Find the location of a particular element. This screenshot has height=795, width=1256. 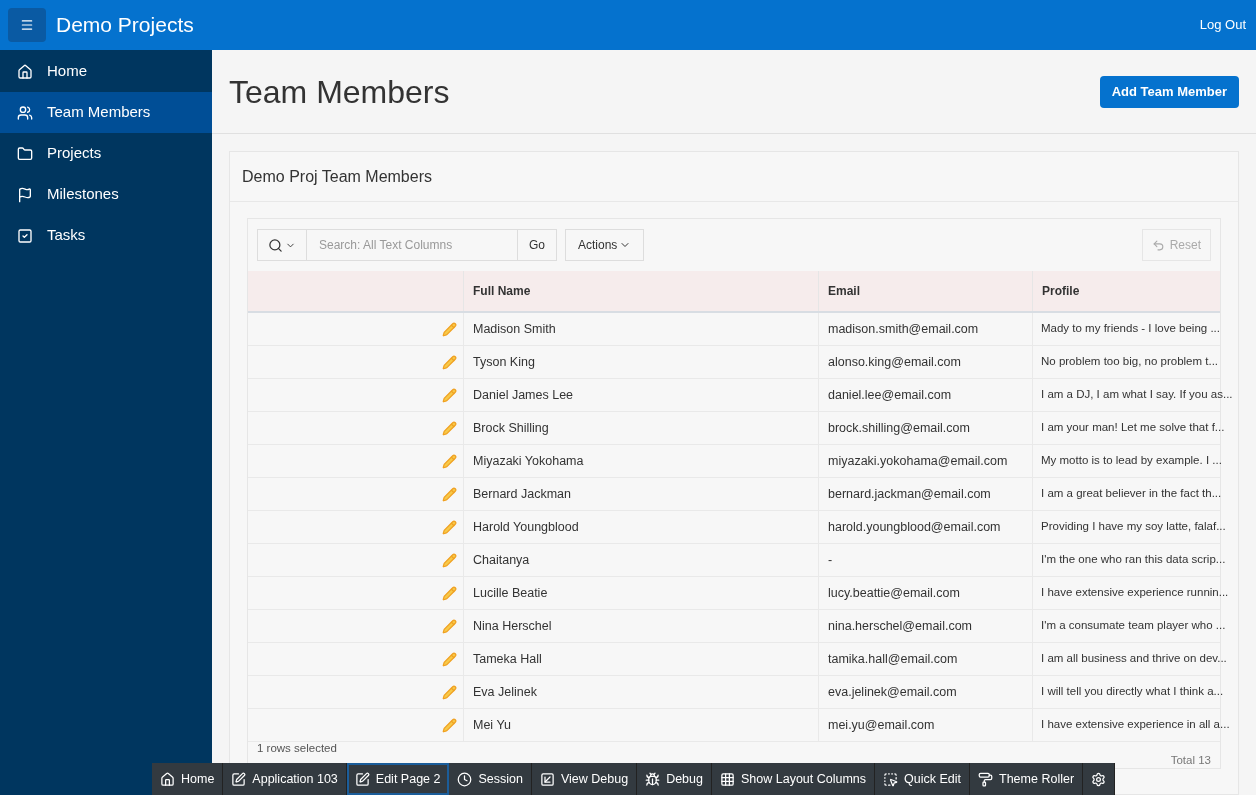

table-cell: Tameka Hall is located at coordinates (640, 659).